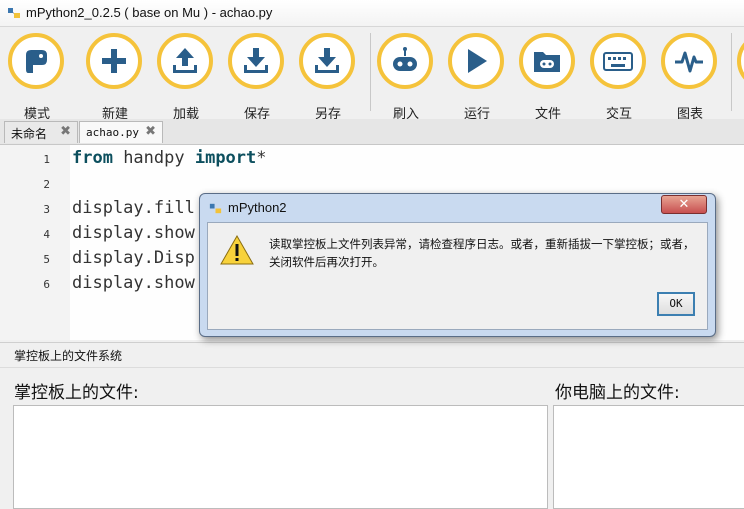 The width and height of the screenshot is (744, 509). Describe the element at coordinates (676, 304) in the screenshot. I see `ok-button: OK` at that location.